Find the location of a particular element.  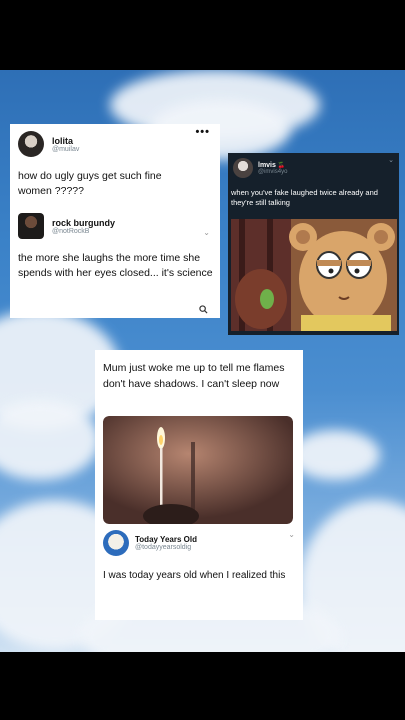

user-handle: @muilav is located at coordinates (65, 149).